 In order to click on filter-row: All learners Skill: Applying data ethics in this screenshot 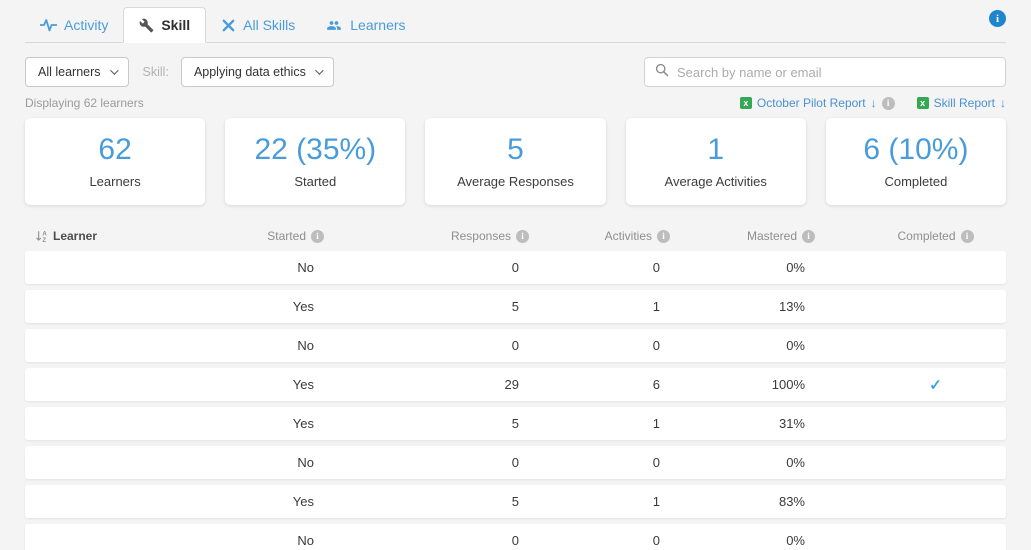, I will do `click(515, 72)`.